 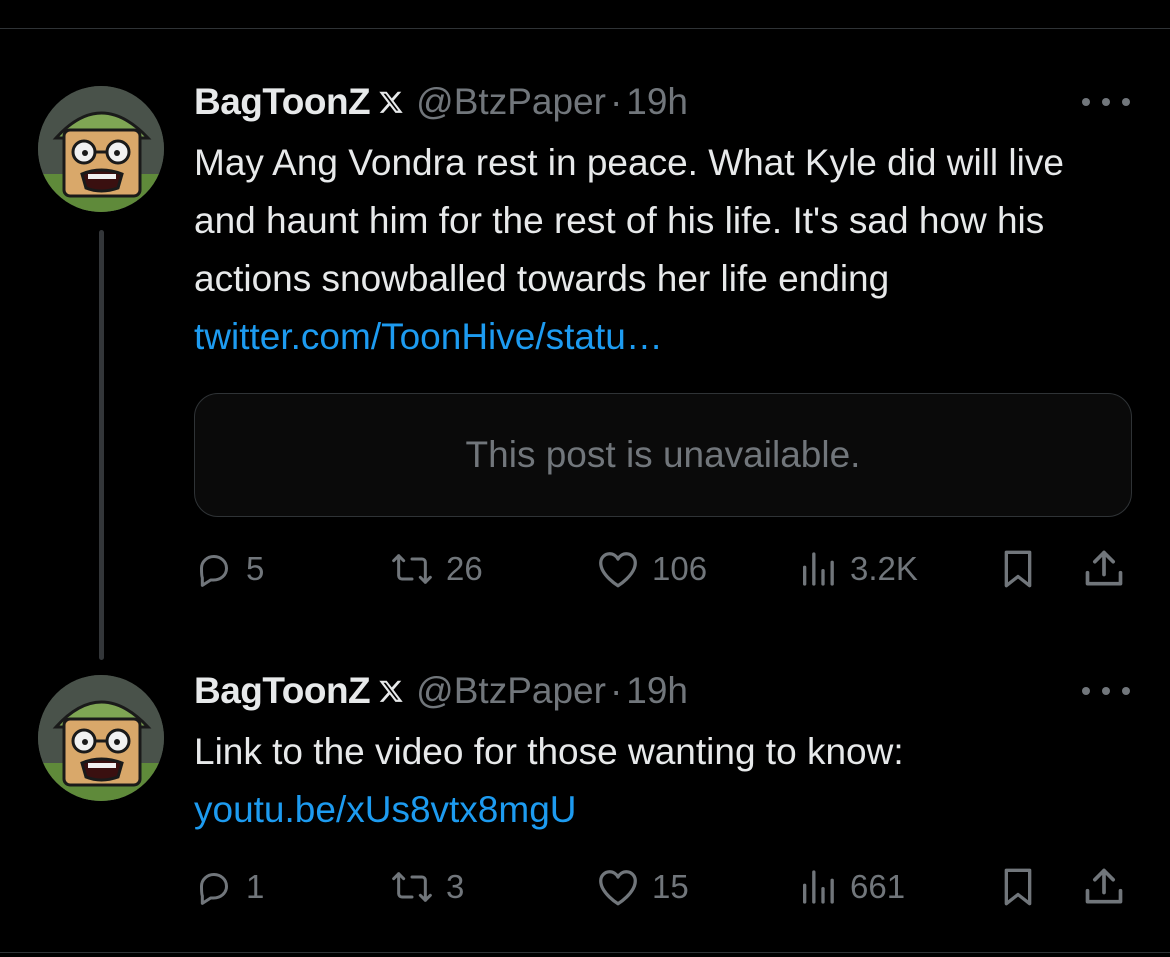 What do you see at coordinates (436, 569) in the screenshot?
I see `repost-button: 26` at bounding box center [436, 569].